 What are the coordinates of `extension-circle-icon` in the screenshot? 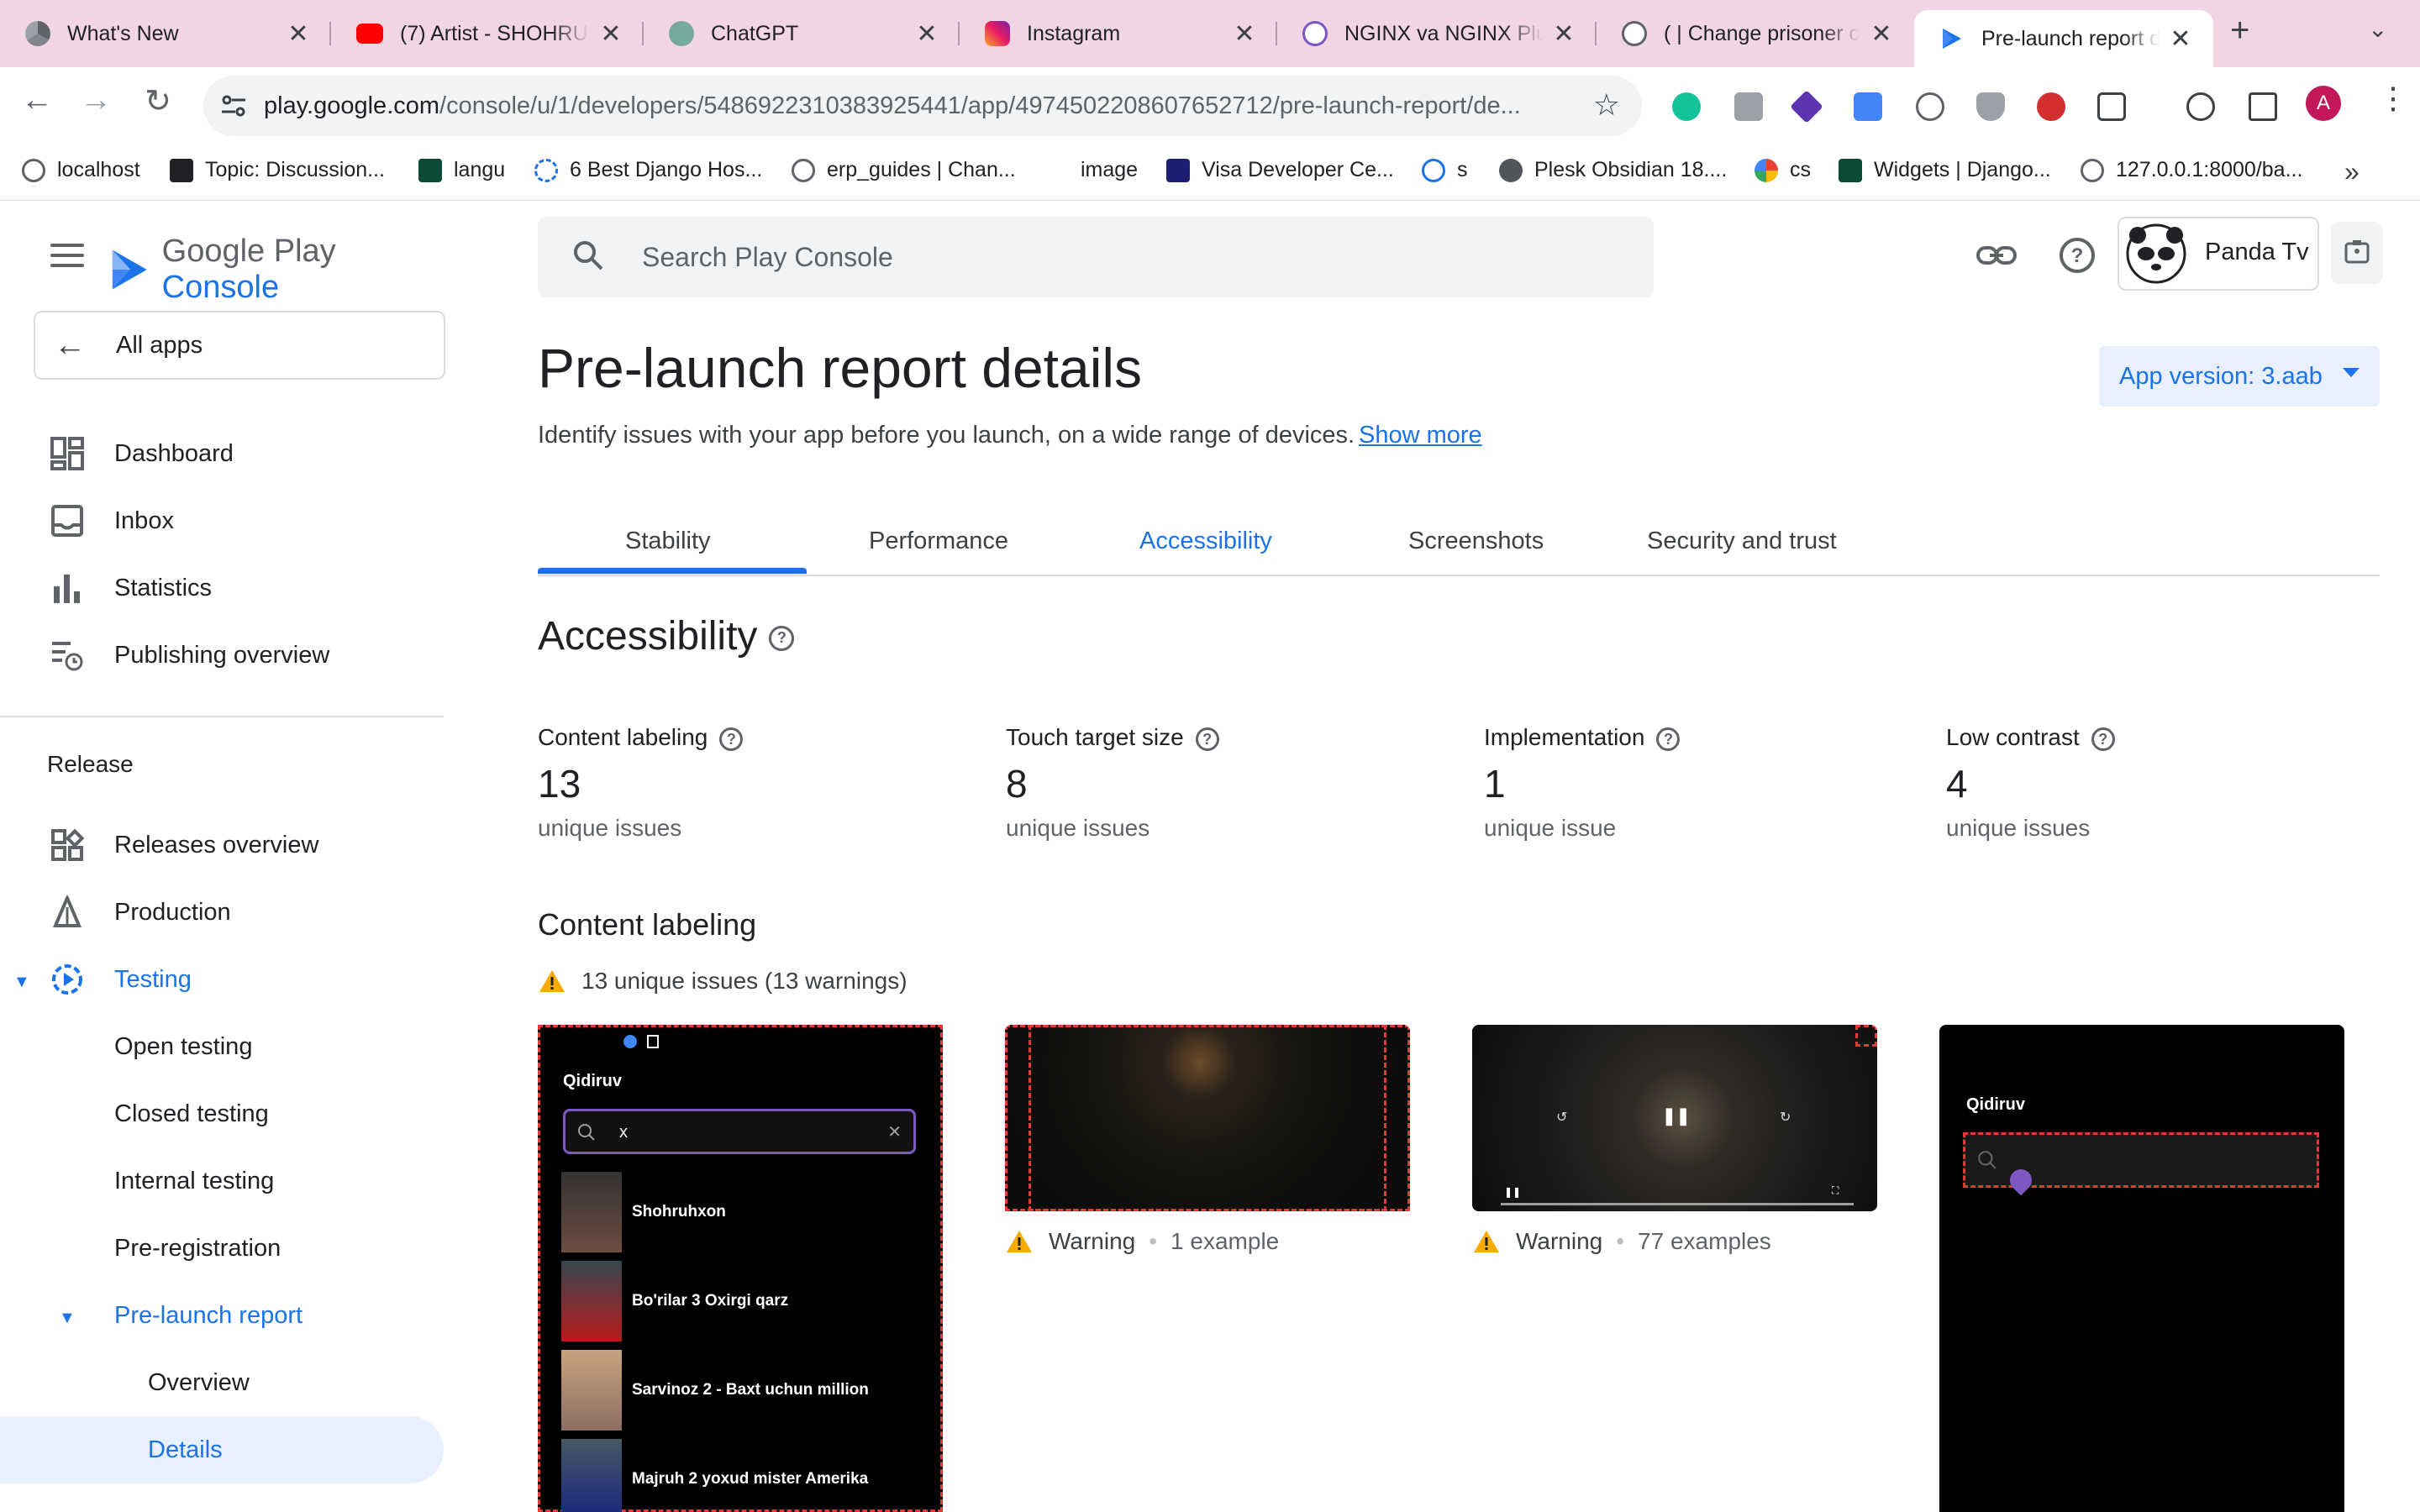 It's located at (1930, 106).